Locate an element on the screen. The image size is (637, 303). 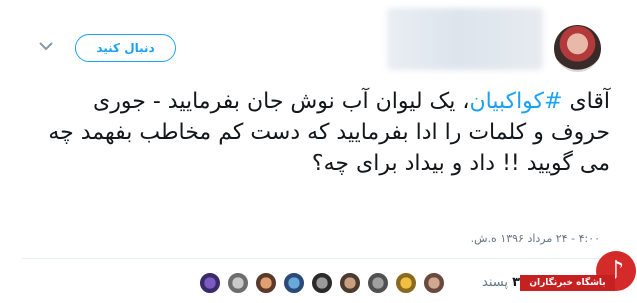
tweet-text-part1: آقای is located at coordinates (586, 101).